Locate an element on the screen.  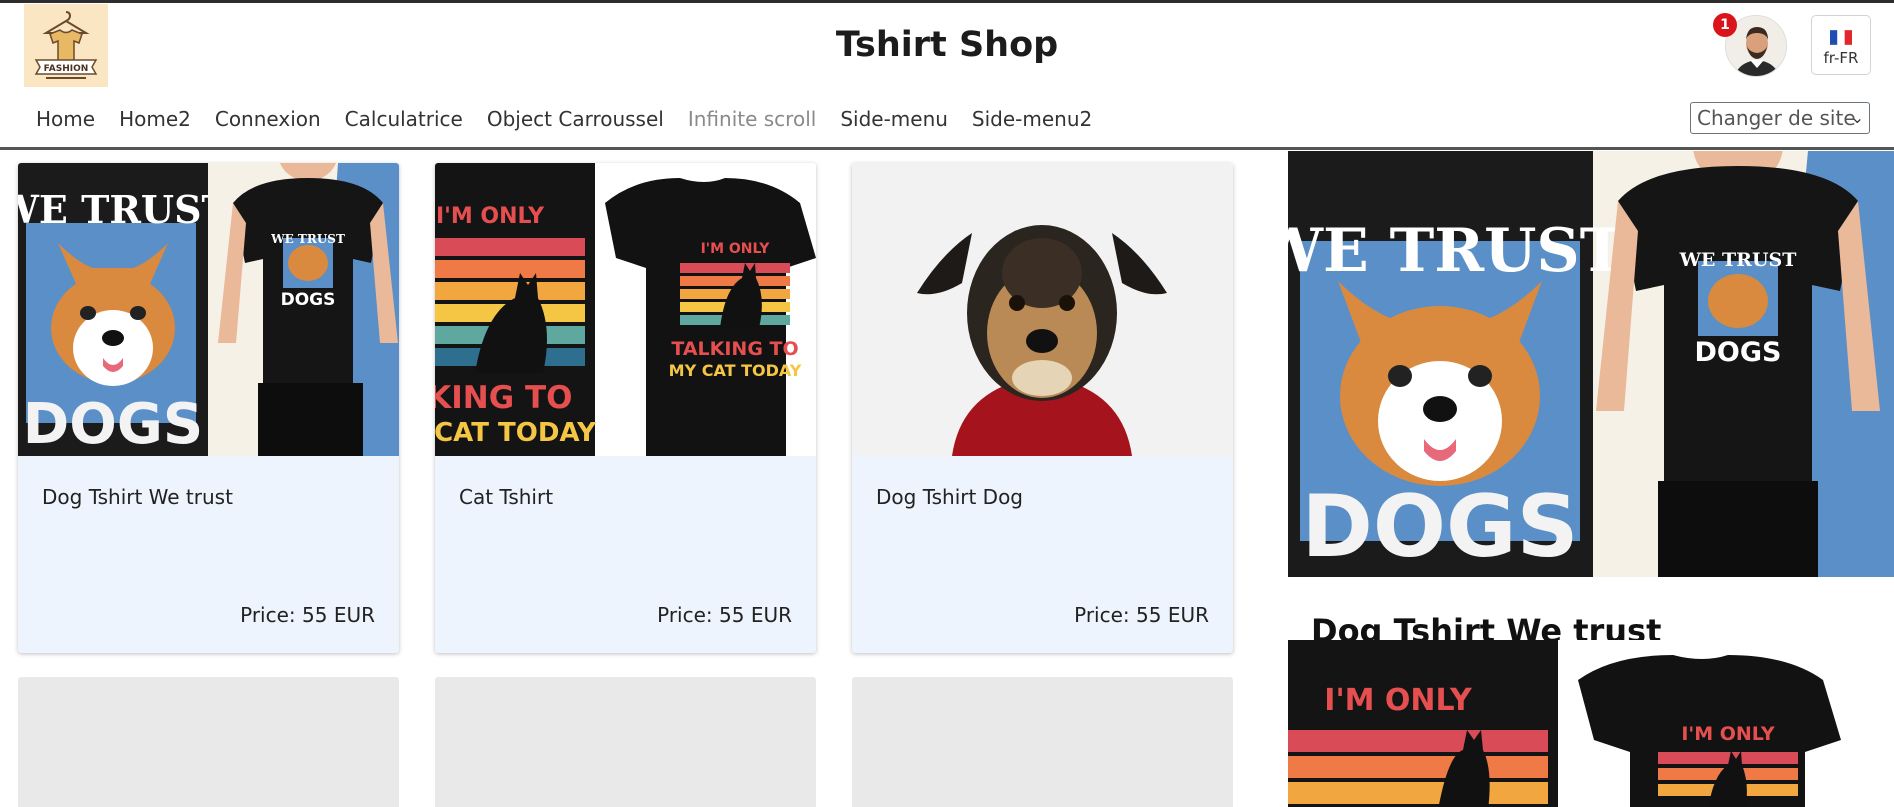
nav-home2: Home2 is located at coordinates (155, 119).